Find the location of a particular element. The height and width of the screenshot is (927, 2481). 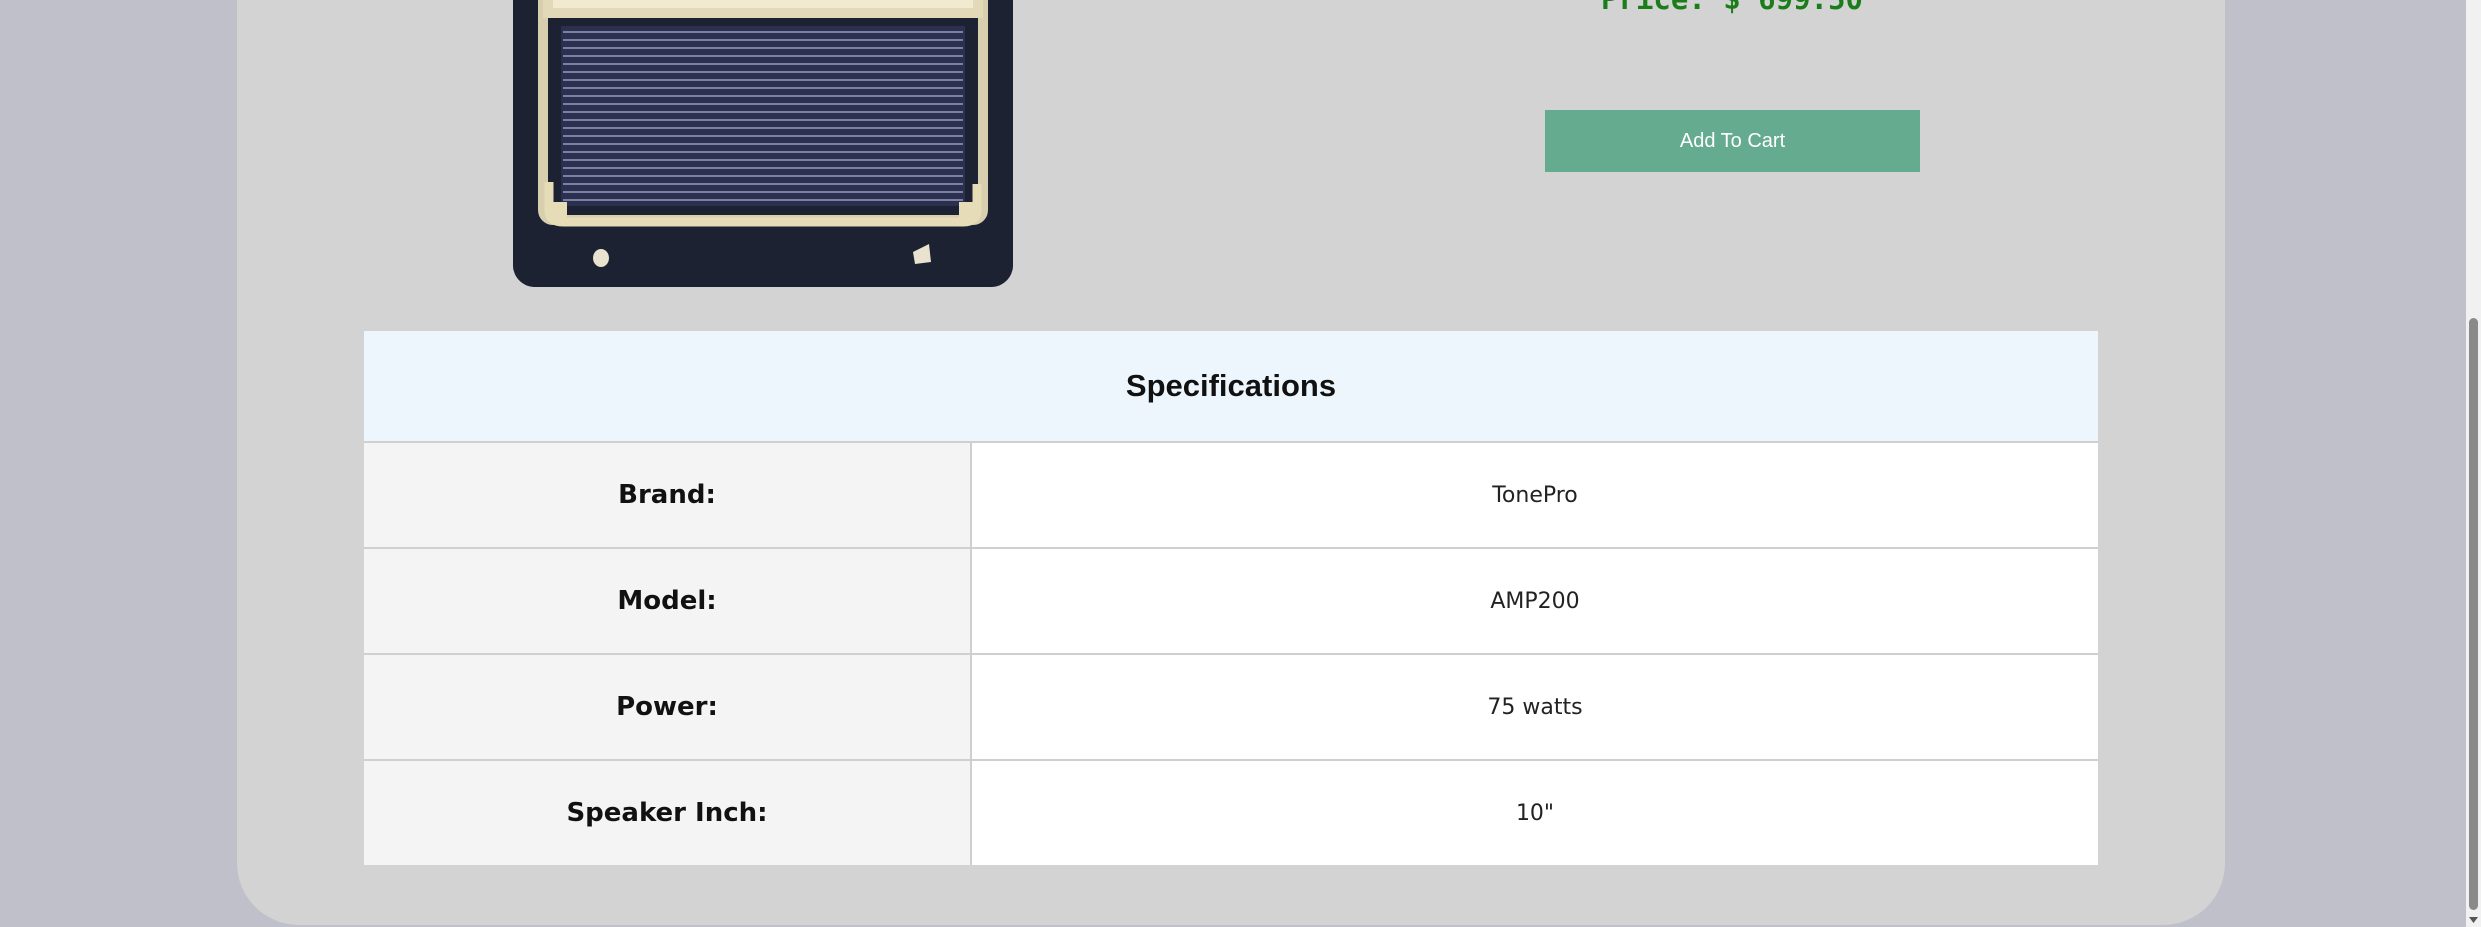

spec-value: TonePro is located at coordinates (1534, 495).